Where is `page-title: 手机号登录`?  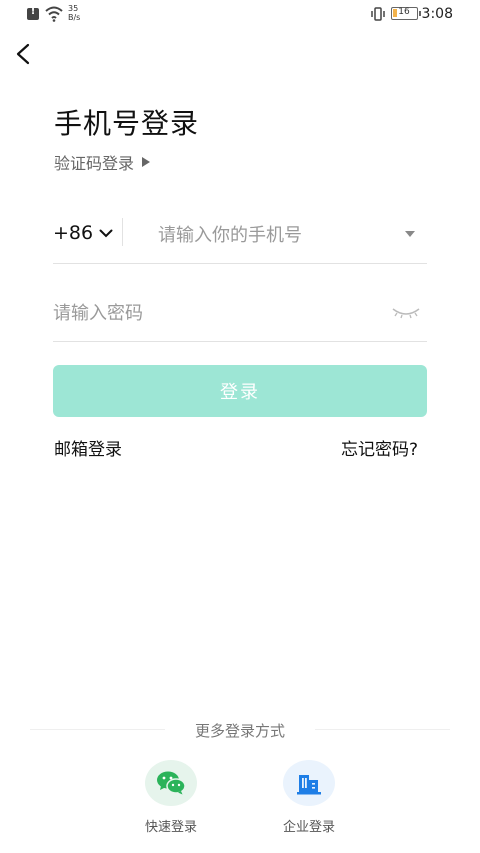 page-title: 手机号登录 is located at coordinates (127, 123).